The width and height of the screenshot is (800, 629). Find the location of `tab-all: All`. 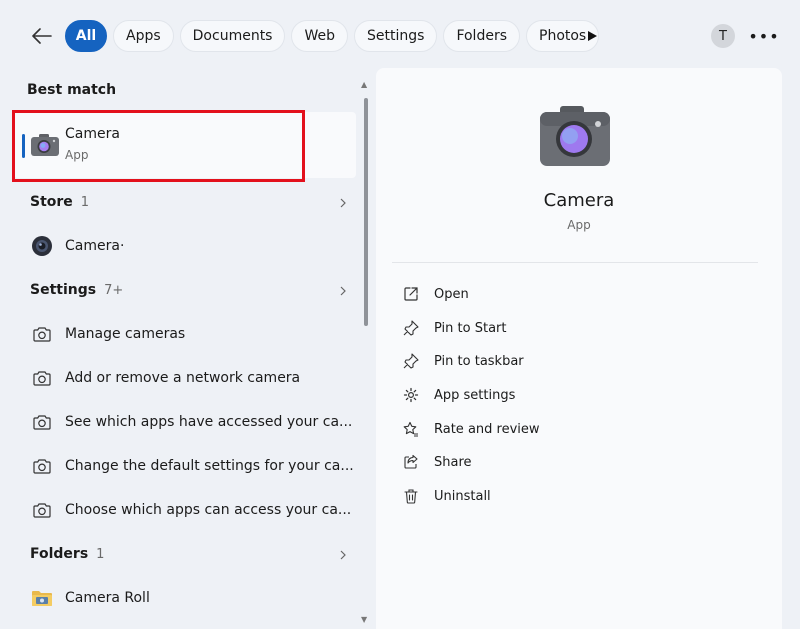

tab-all: All is located at coordinates (86, 36).